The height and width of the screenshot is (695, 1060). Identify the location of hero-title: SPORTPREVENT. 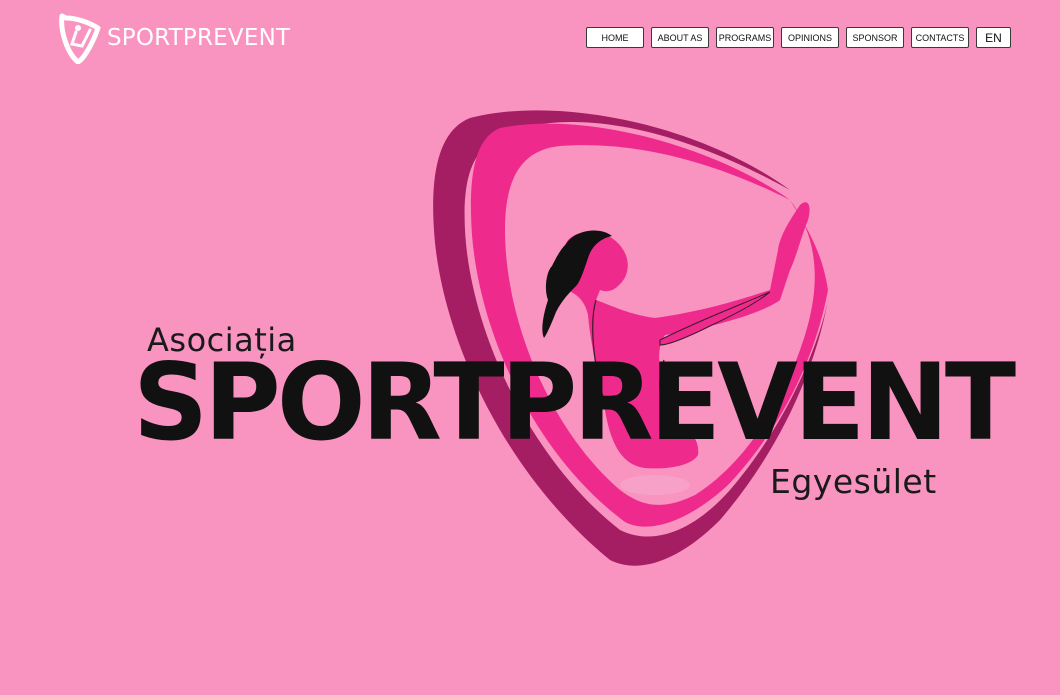
(574, 402).